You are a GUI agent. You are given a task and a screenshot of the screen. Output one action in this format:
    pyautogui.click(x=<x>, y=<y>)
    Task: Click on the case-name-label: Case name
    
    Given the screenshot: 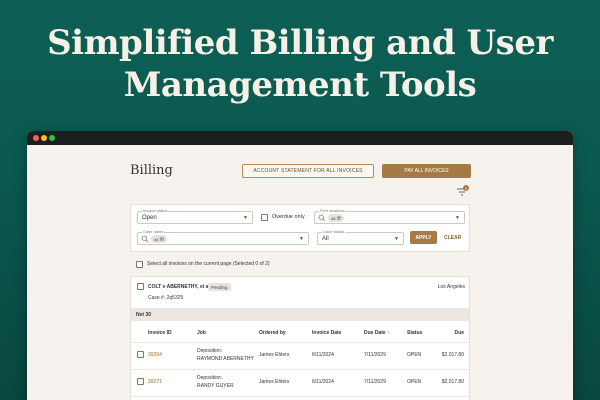 What is the action you would take?
    pyautogui.click(x=153, y=231)
    